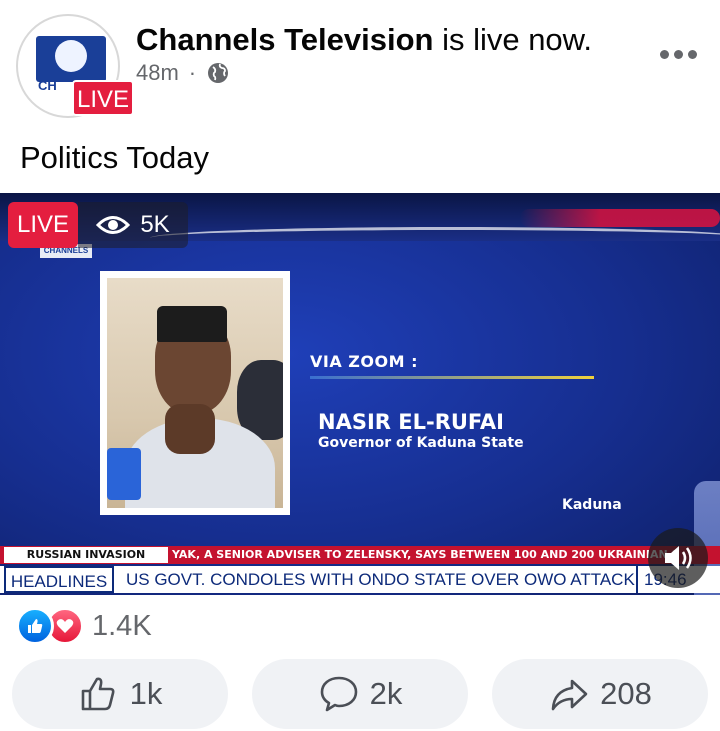 The image size is (720, 731). What do you see at coordinates (421, 443) in the screenshot?
I see `guest-role: Governor of Kaduna State` at bounding box center [421, 443].